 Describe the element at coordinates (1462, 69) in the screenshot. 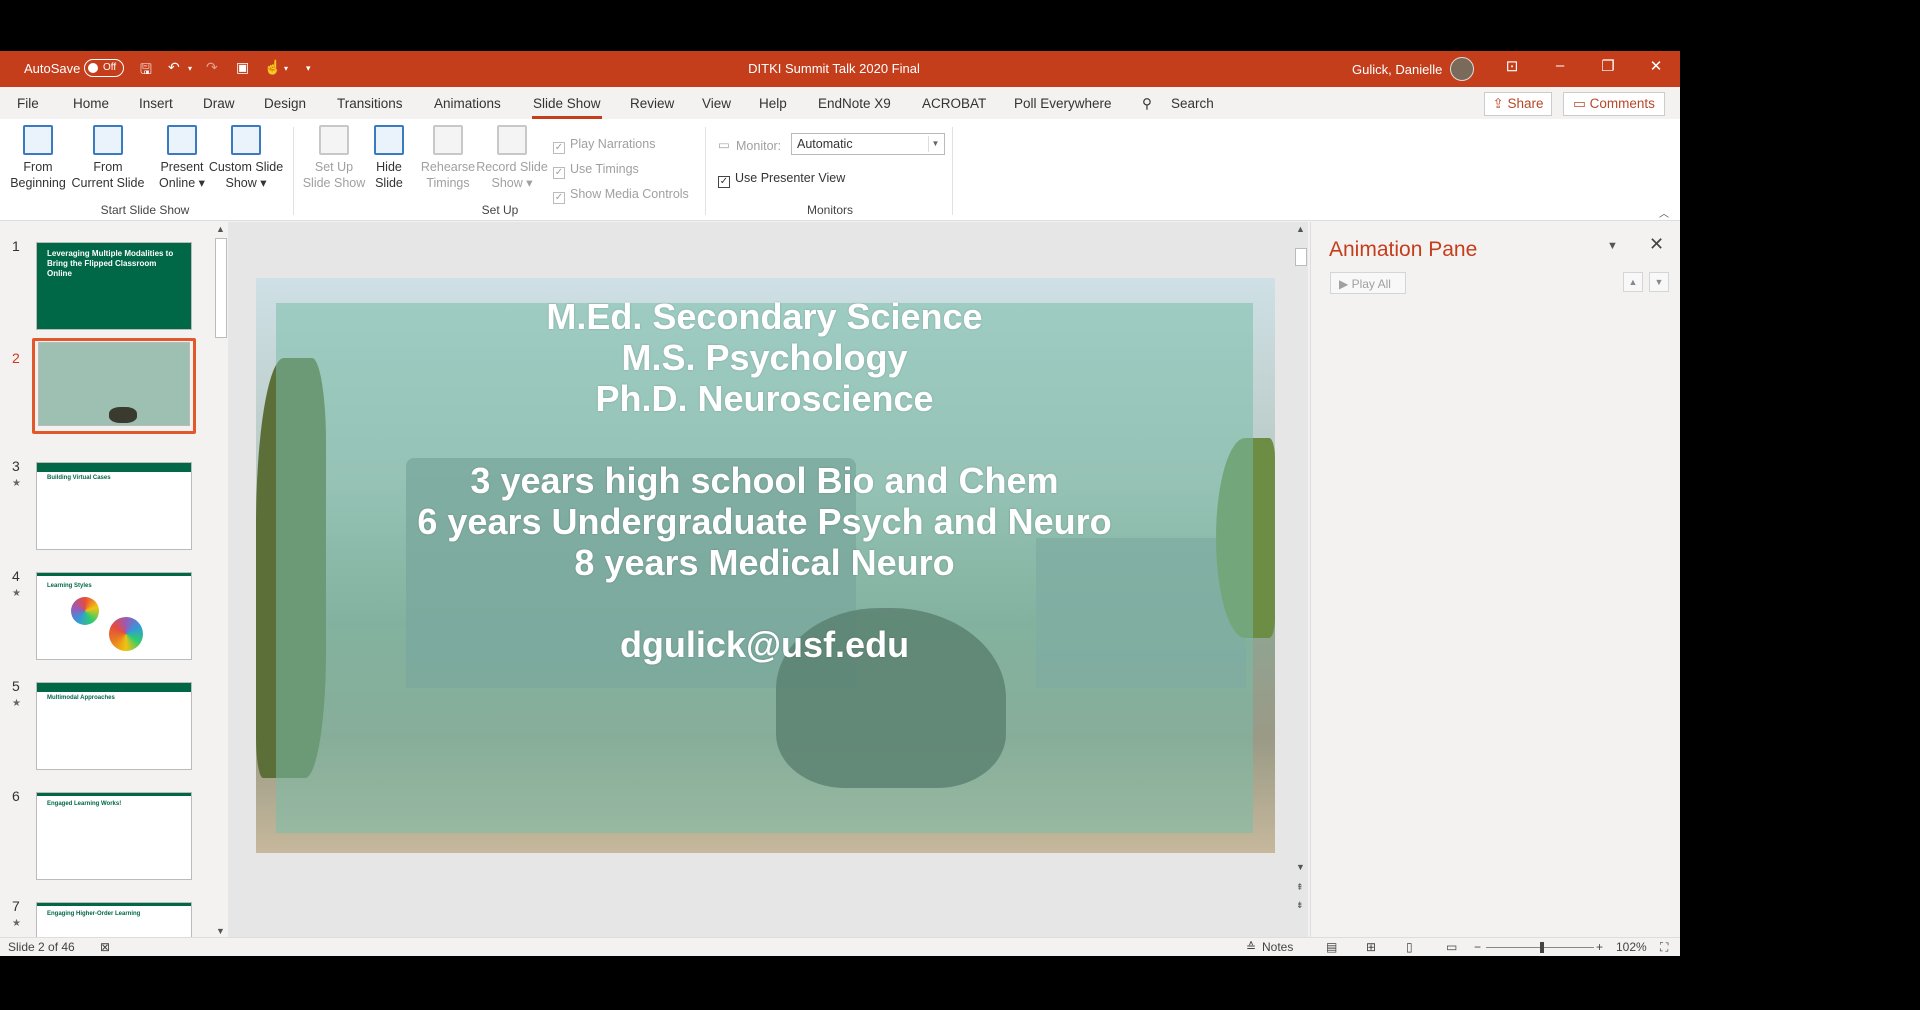

I see `avatar` at that location.